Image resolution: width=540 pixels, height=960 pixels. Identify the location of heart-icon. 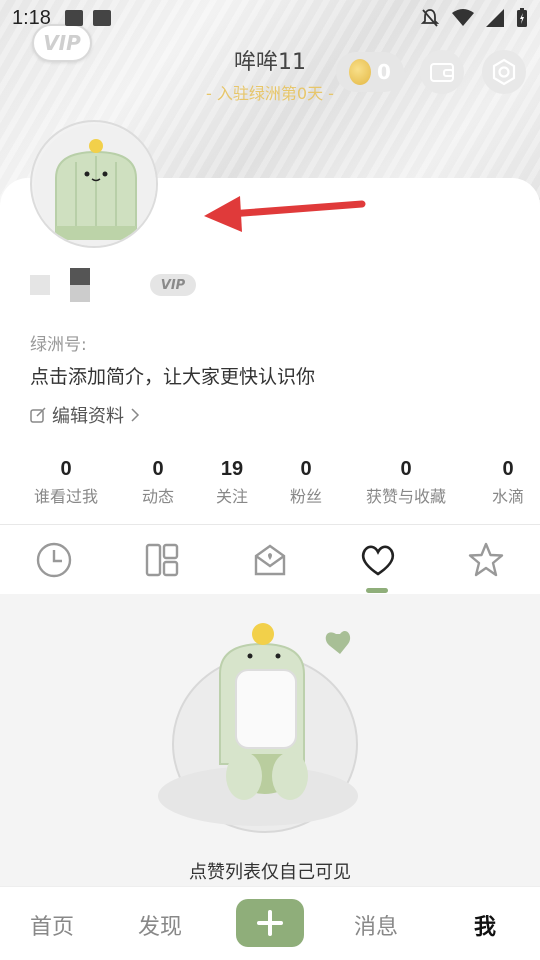
(378, 560).